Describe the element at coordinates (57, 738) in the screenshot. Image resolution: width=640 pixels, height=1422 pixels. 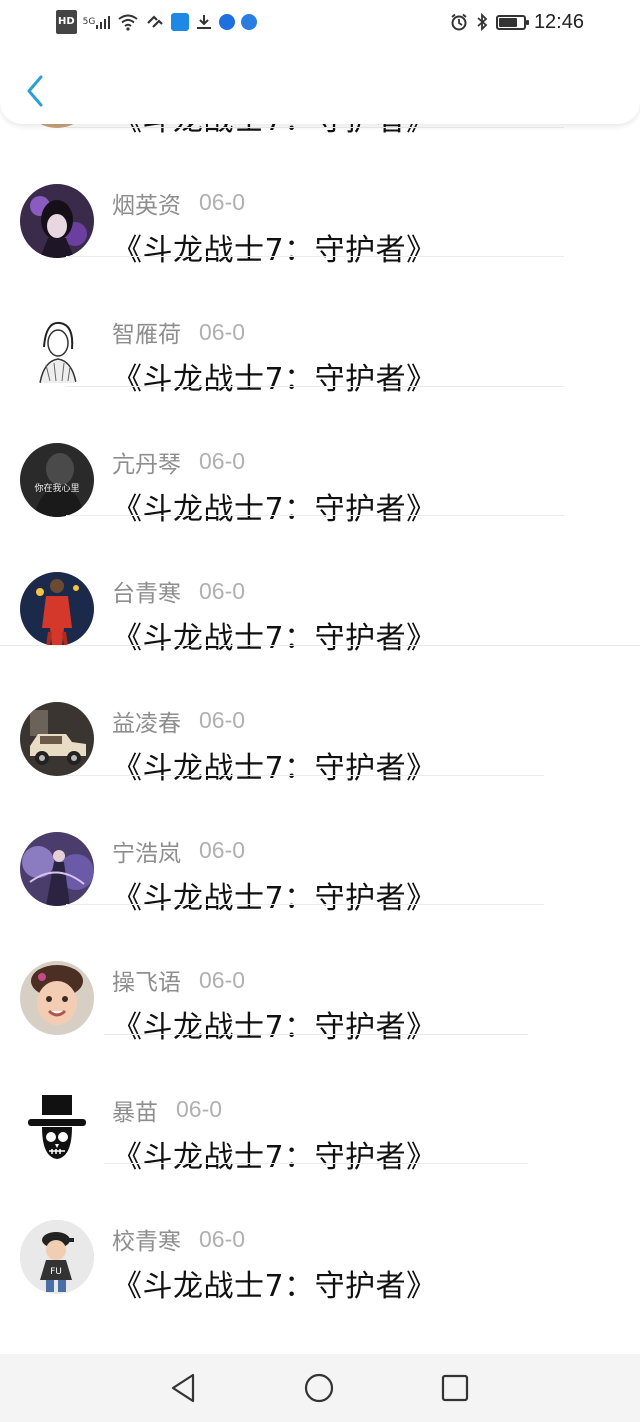
I see `car-model-avatar` at that location.